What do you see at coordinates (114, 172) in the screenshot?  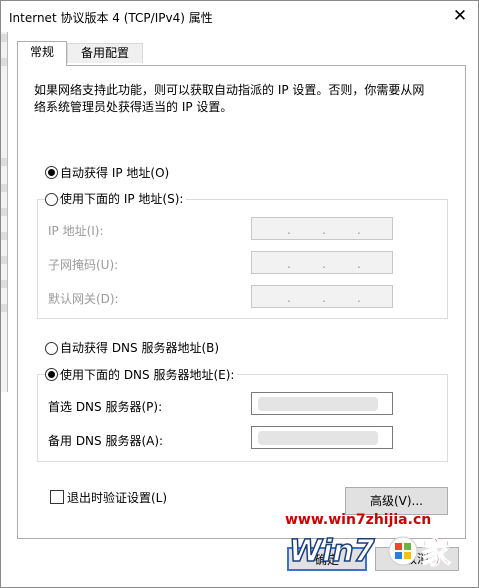 I see `auto-ip-label: 自动获得 IP 地址(O)` at bounding box center [114, 172].